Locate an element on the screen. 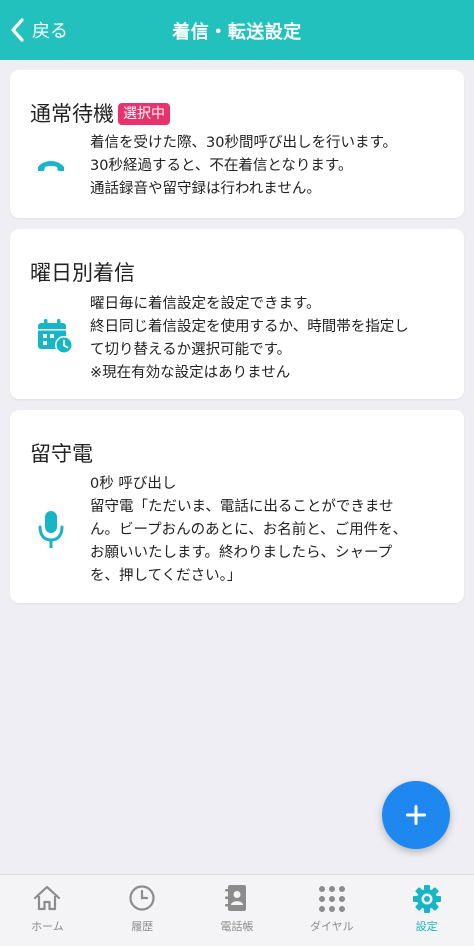 The width and height of the screenshot is (474, 946). description-line: ※現在有効な設定はありません is located at coordinates (190, 373).